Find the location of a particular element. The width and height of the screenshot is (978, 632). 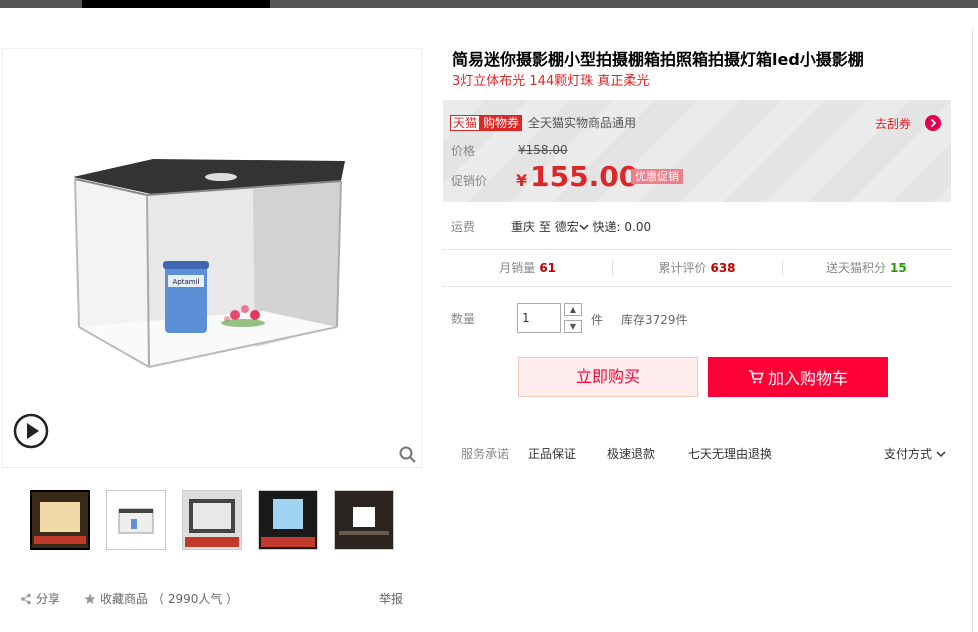

coupon-row: 天猫 购物券 全天猫实物商品通用 is located at coordinates (543, 122).